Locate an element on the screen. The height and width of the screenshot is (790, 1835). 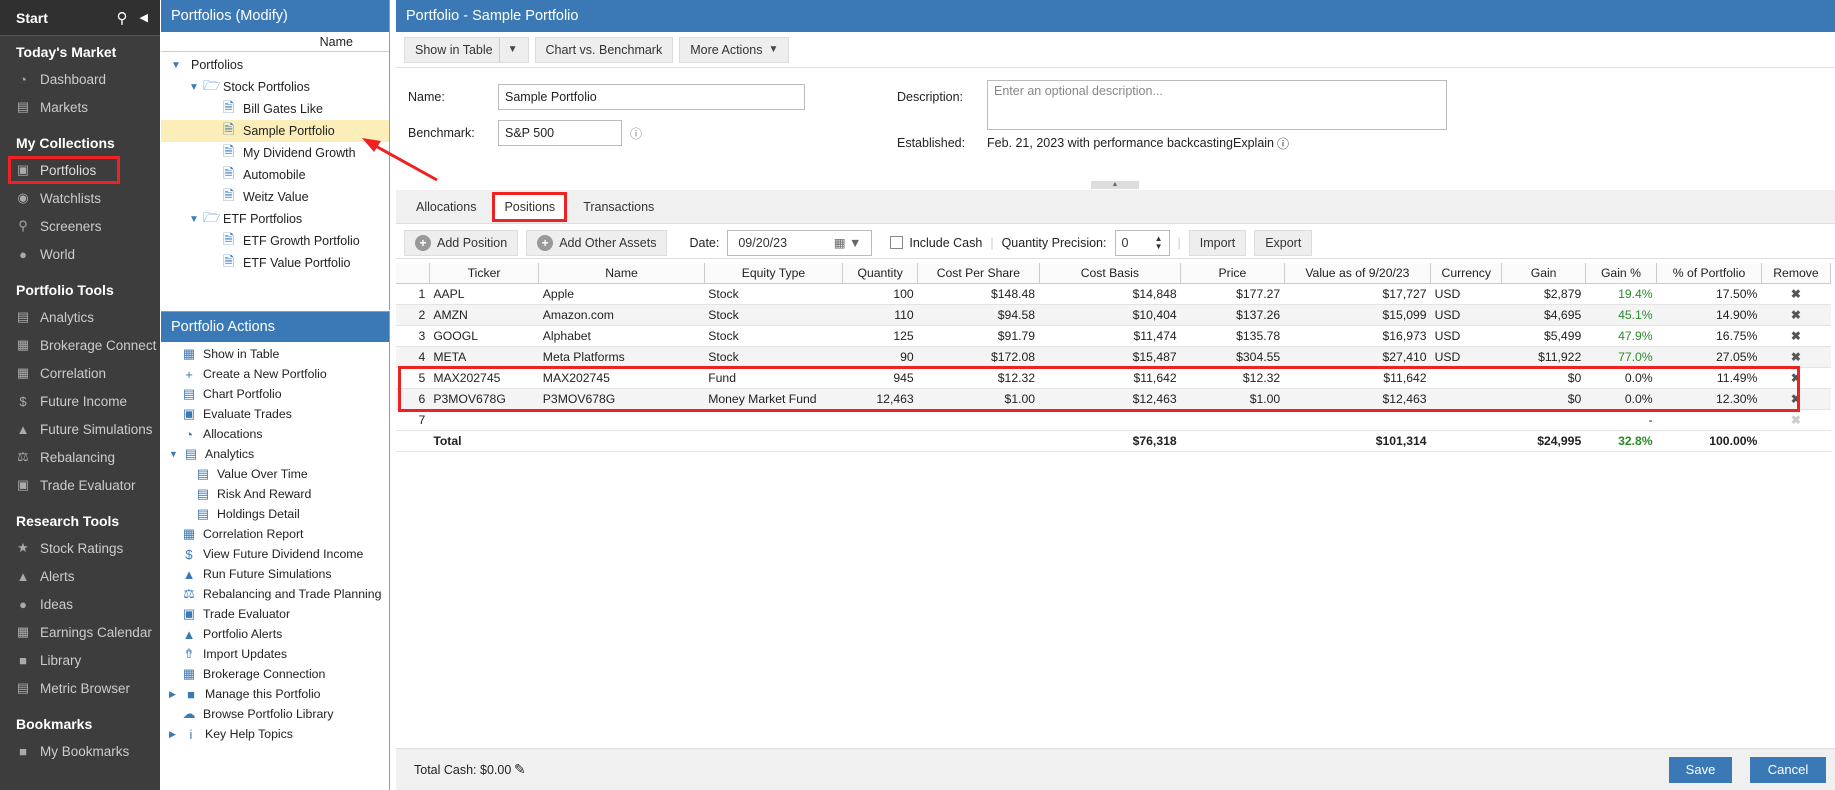
column-header: Price is located at coordinates (1232, 273).